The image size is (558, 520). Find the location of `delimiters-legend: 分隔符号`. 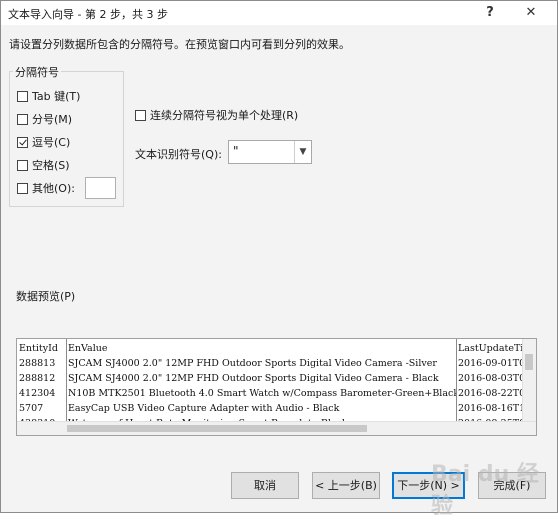

delimiters-legend: 分隔符号 is located at coordinates (37, 72).